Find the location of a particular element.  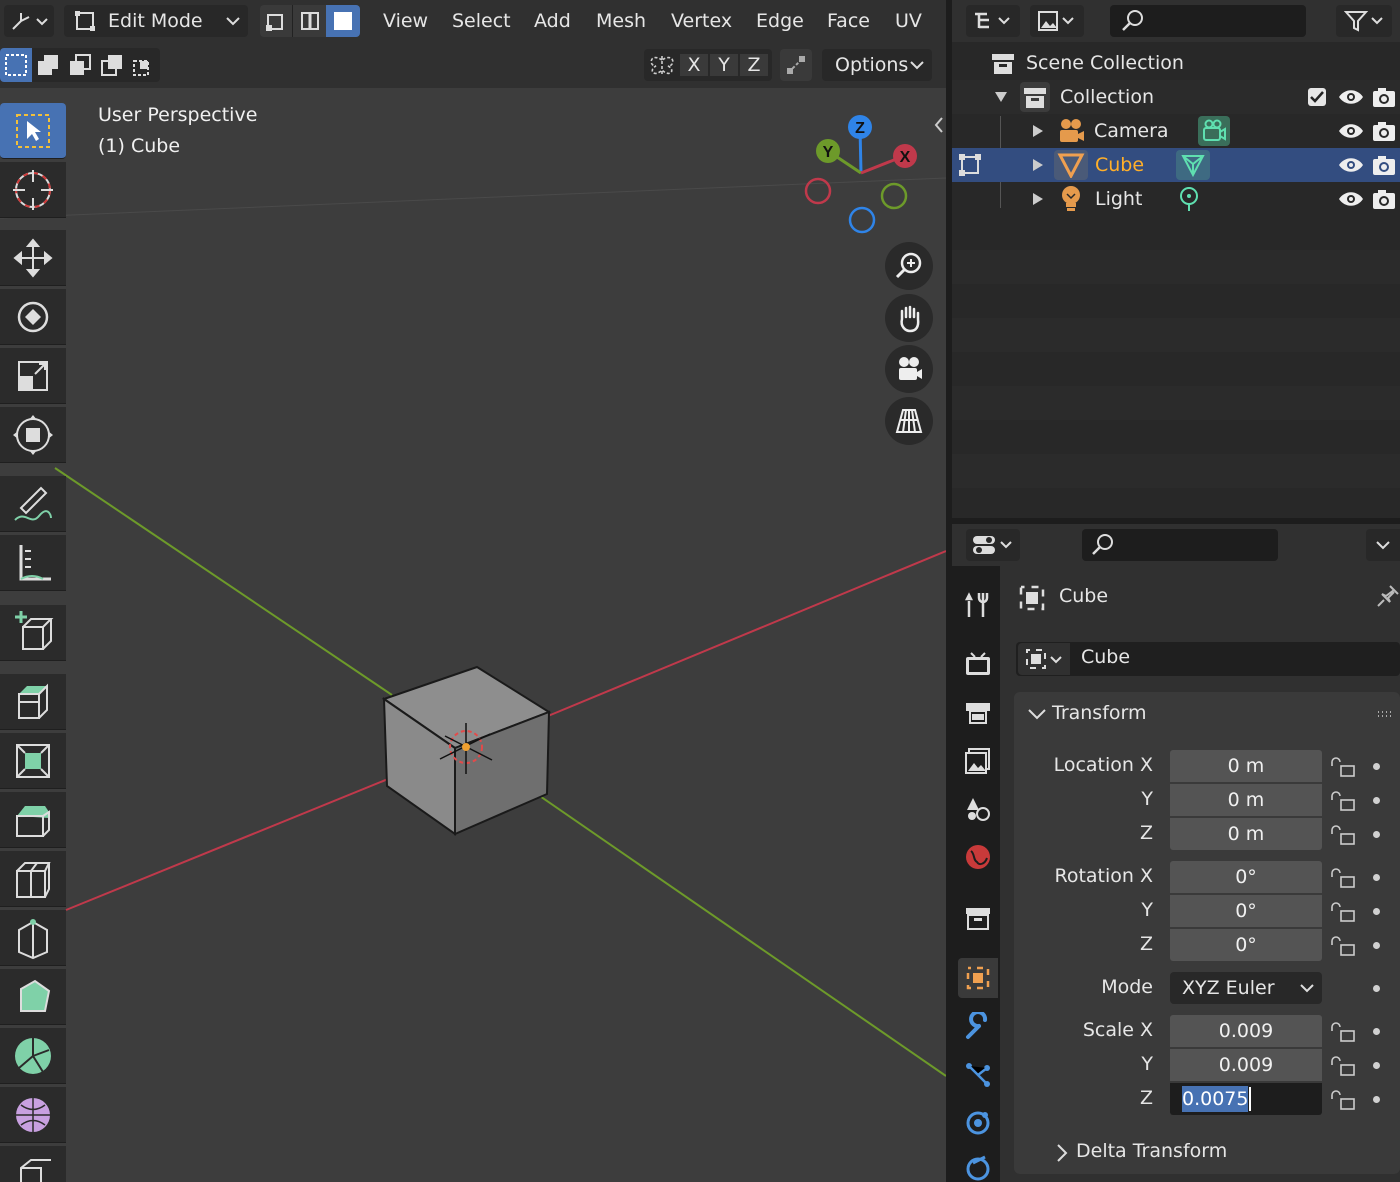

select-box-tool is located at coordinates (33, 131).